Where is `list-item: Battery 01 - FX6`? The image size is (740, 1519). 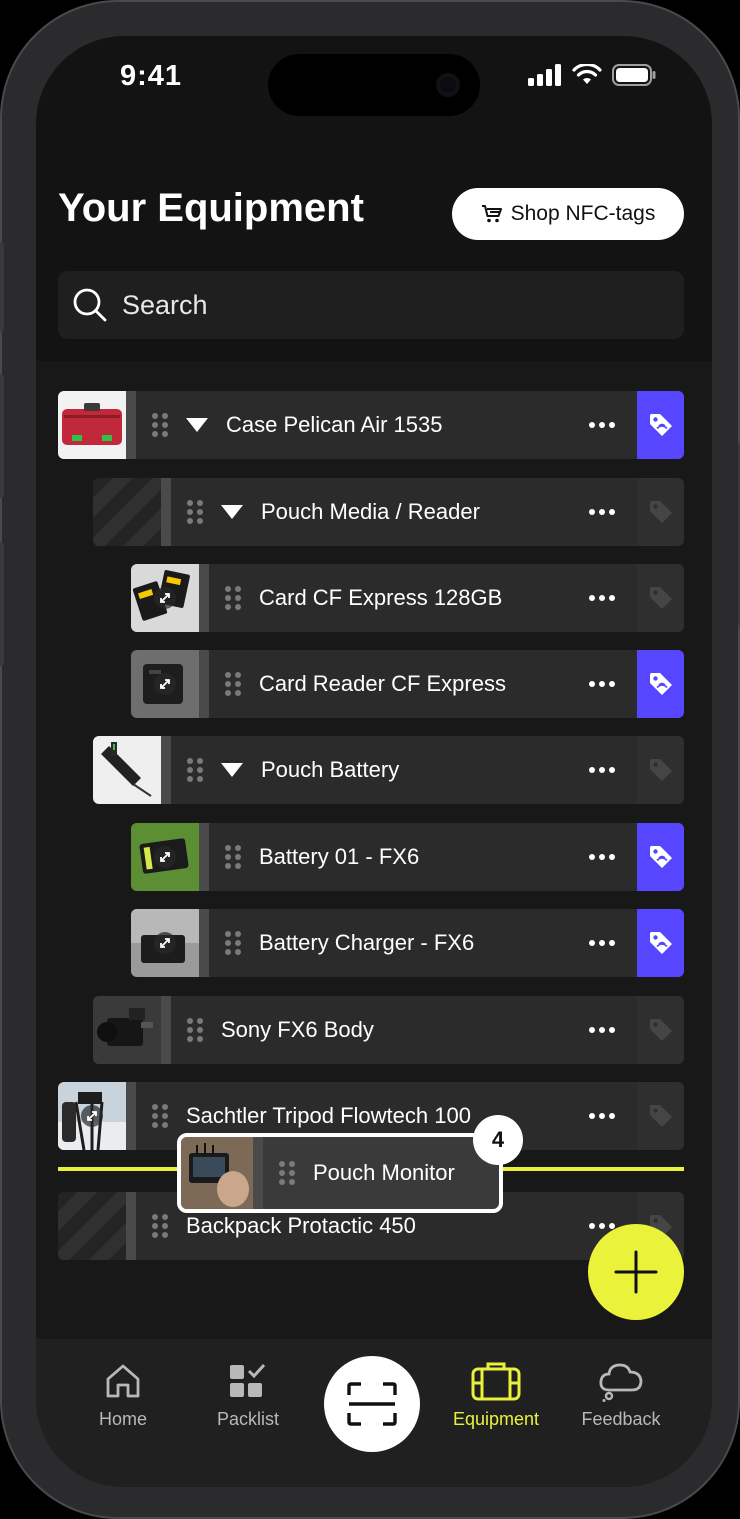 list-item: Battery 01 - FX6 is located at coordinates (407, 857).